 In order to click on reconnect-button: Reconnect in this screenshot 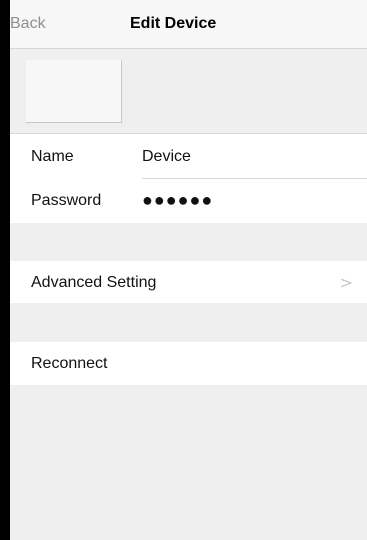, I will do `click(188, 363)`.